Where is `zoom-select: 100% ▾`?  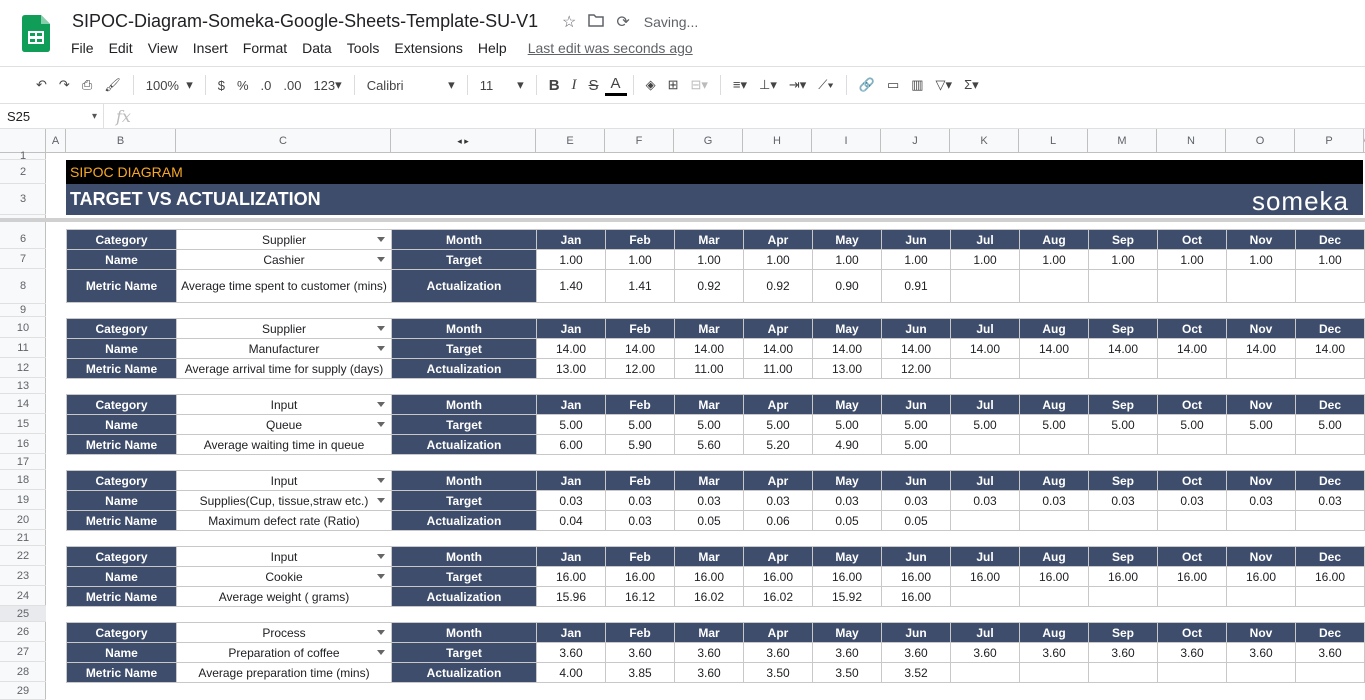
zoom-select: 100% ▾ is located at coordinates (169, 85).